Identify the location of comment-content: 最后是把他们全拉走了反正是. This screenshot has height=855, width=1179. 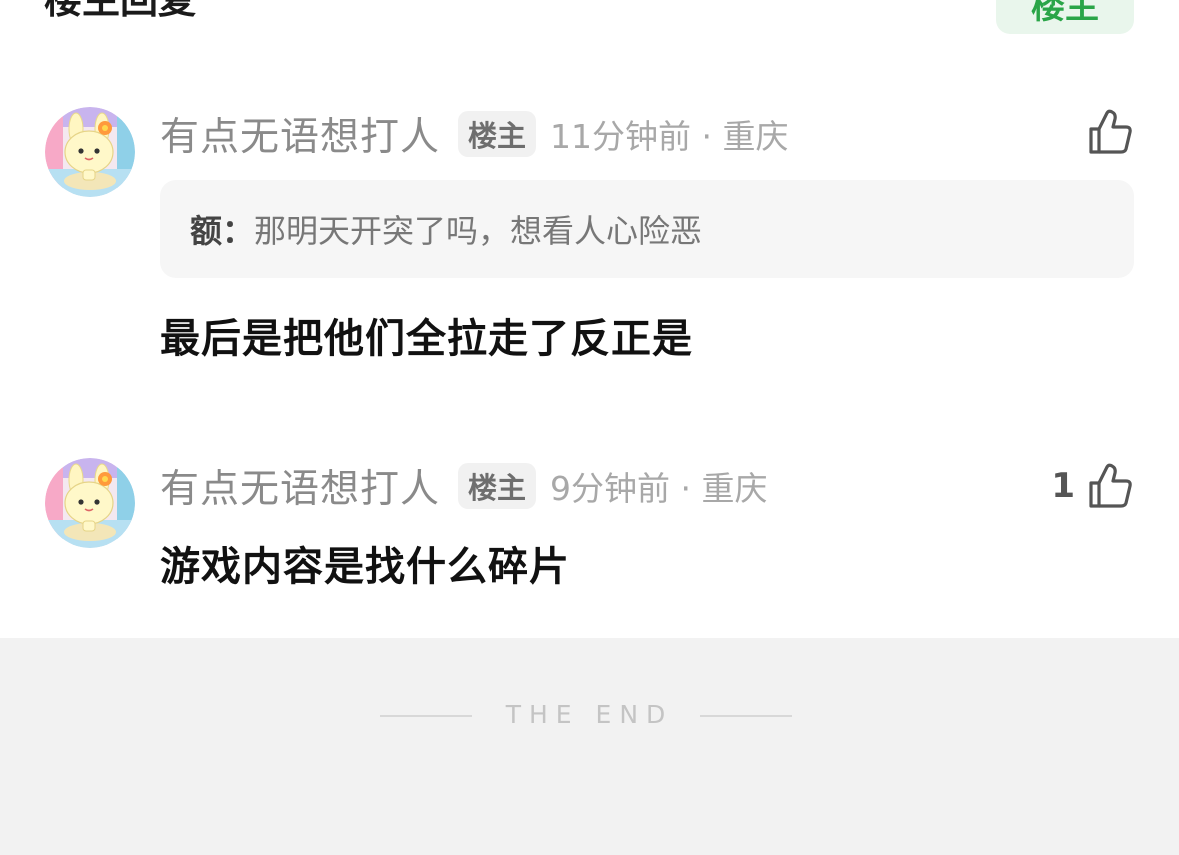
(426, 335).